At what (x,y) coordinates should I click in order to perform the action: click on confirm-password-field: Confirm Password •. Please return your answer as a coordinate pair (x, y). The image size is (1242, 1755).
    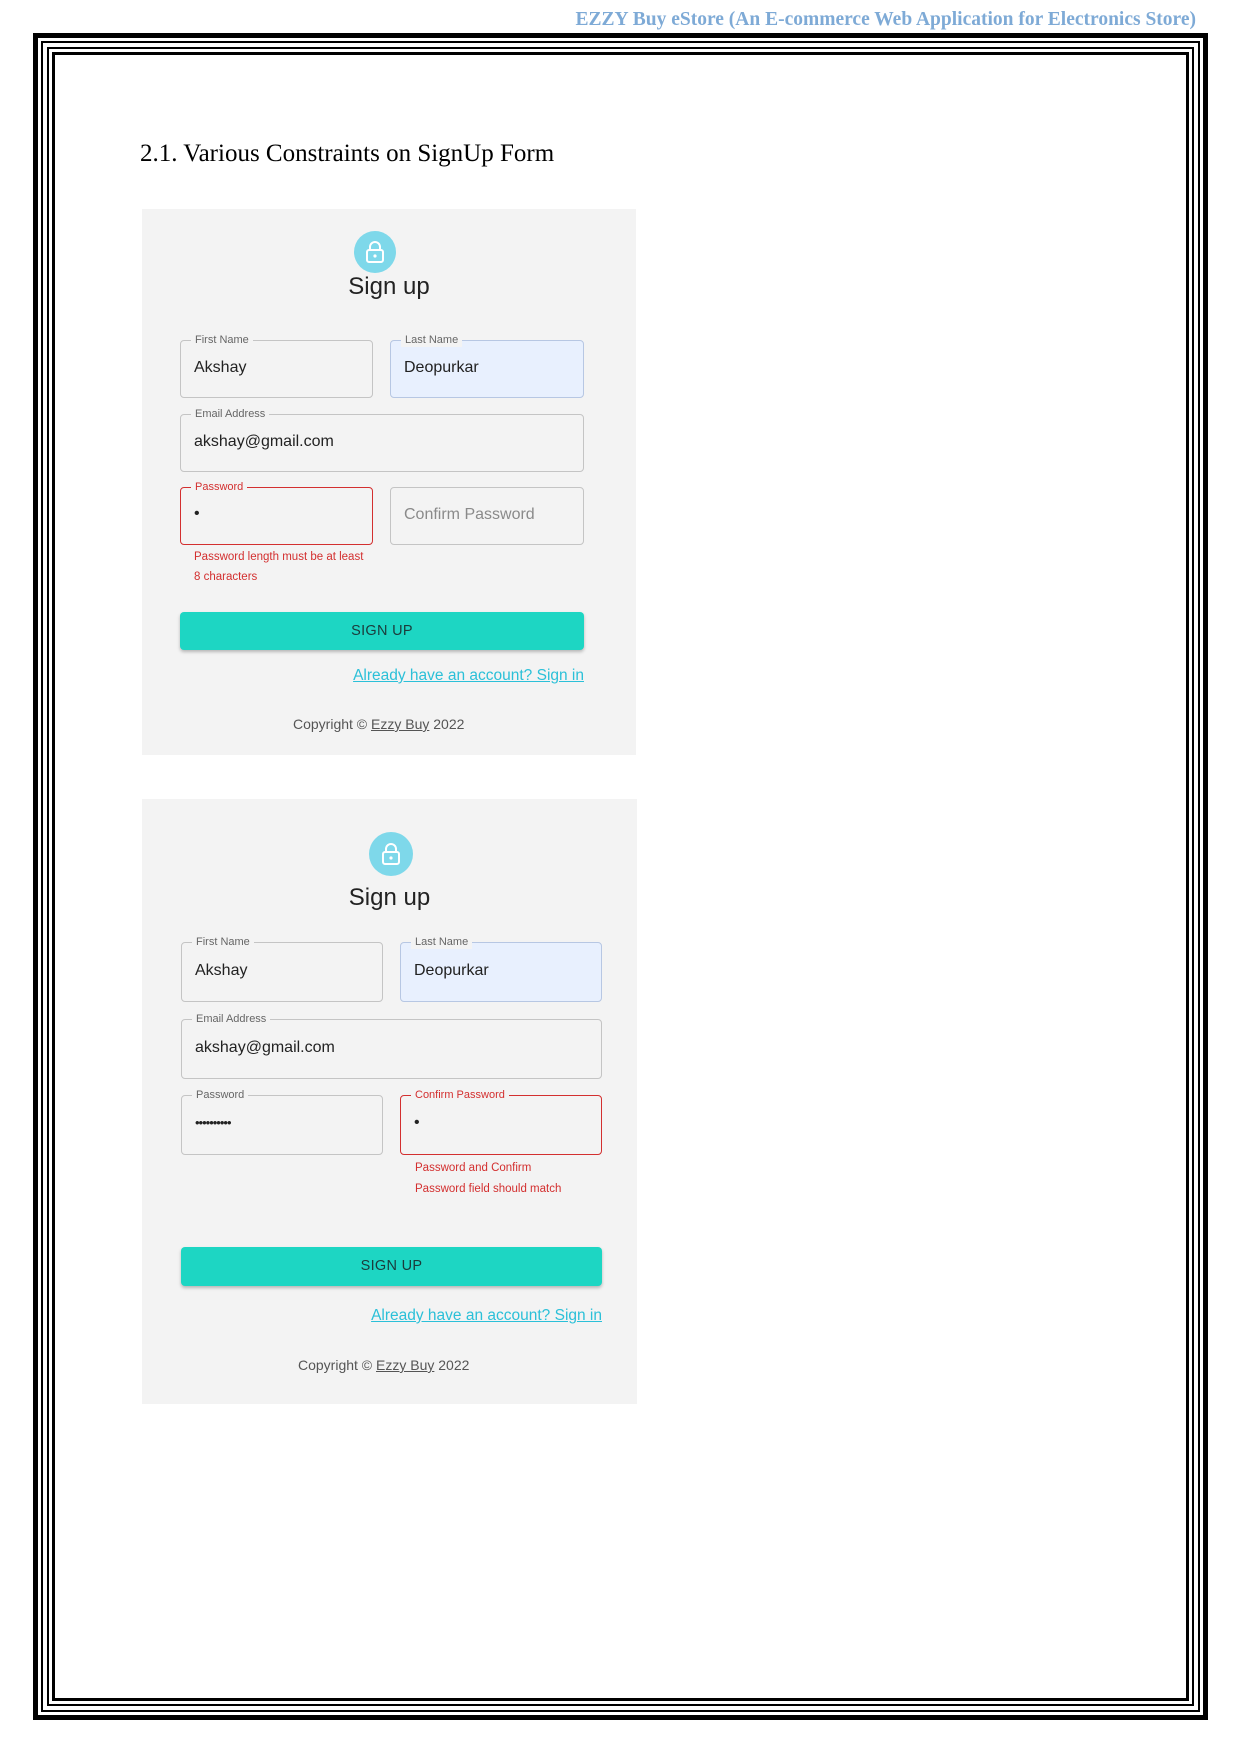
    Looking at the image, I should click on (501, 1121).